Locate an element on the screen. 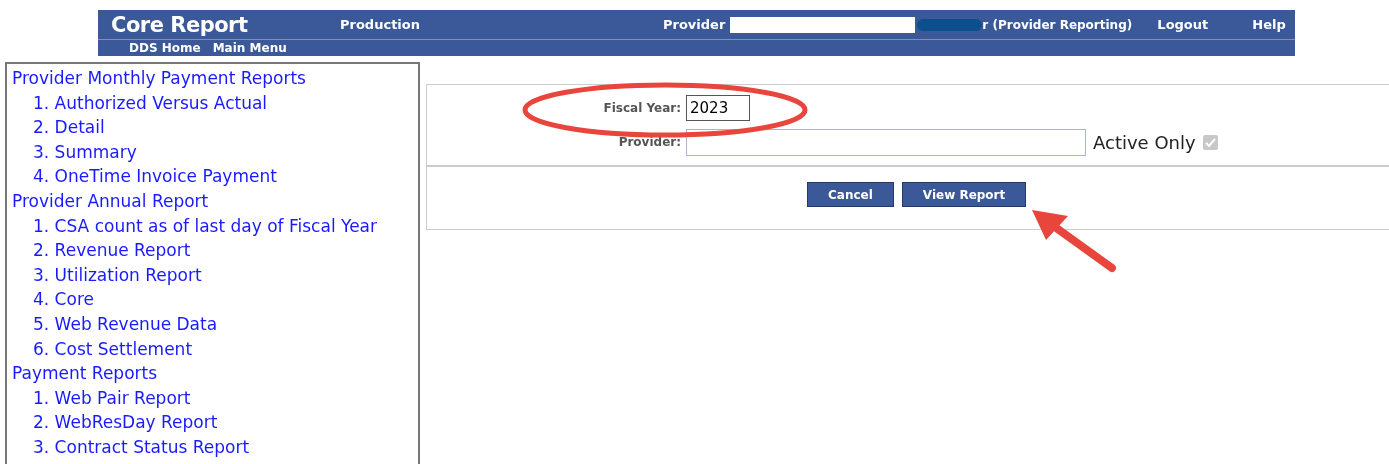  view-report-button: View Report is located at coordinates (964, 194).